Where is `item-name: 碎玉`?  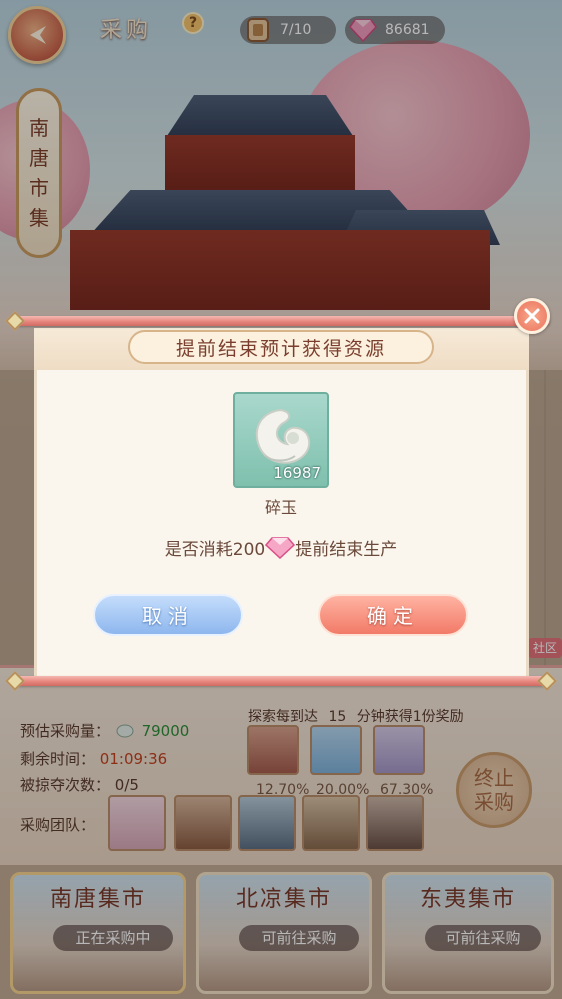 item-name: 碎玉 is located at coordinates (280, 507).